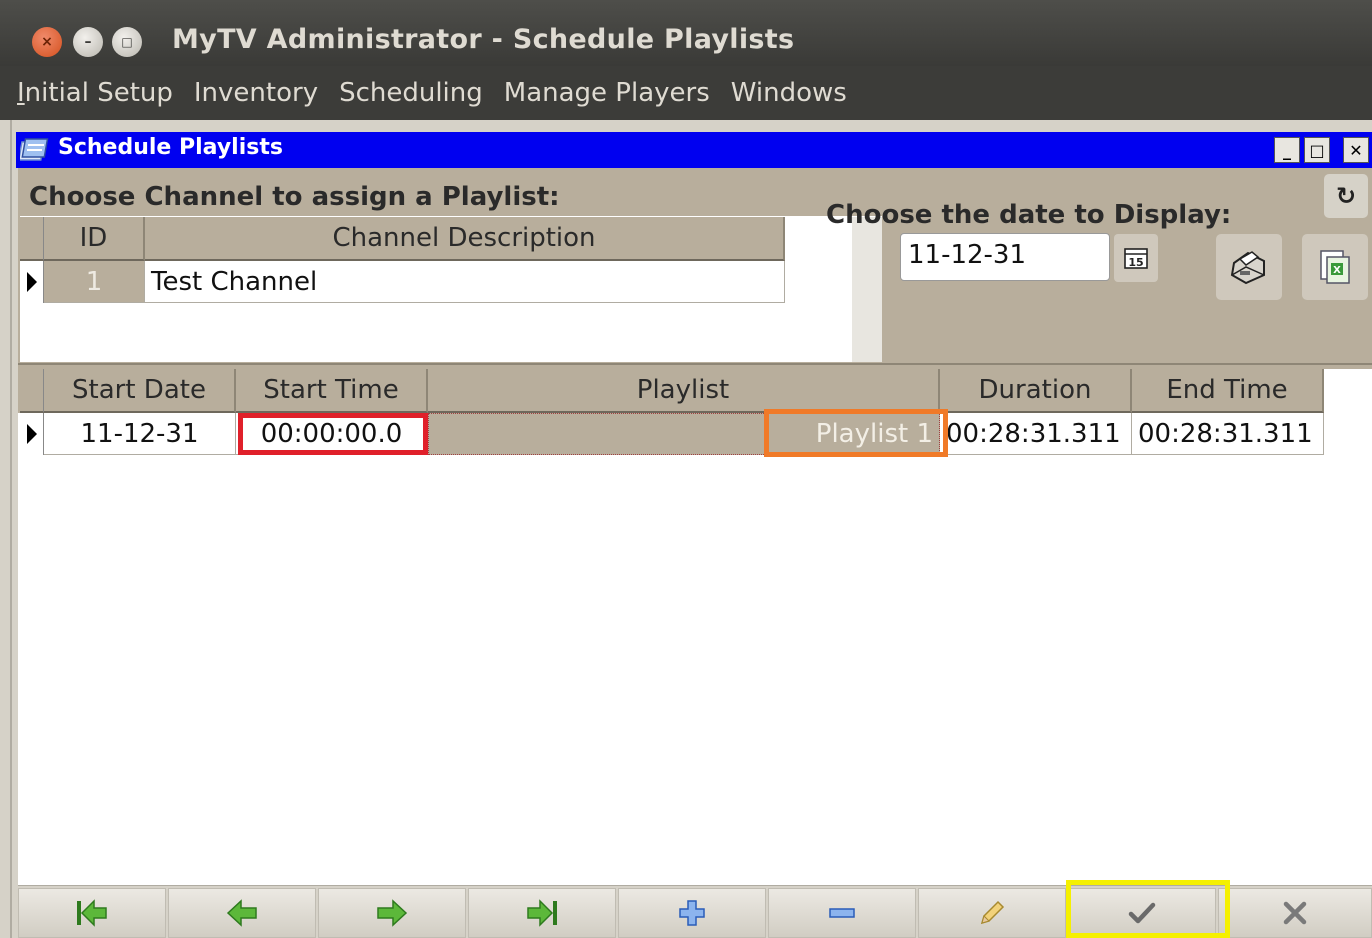  I want to click on record-toolbar, so click(695, 909).